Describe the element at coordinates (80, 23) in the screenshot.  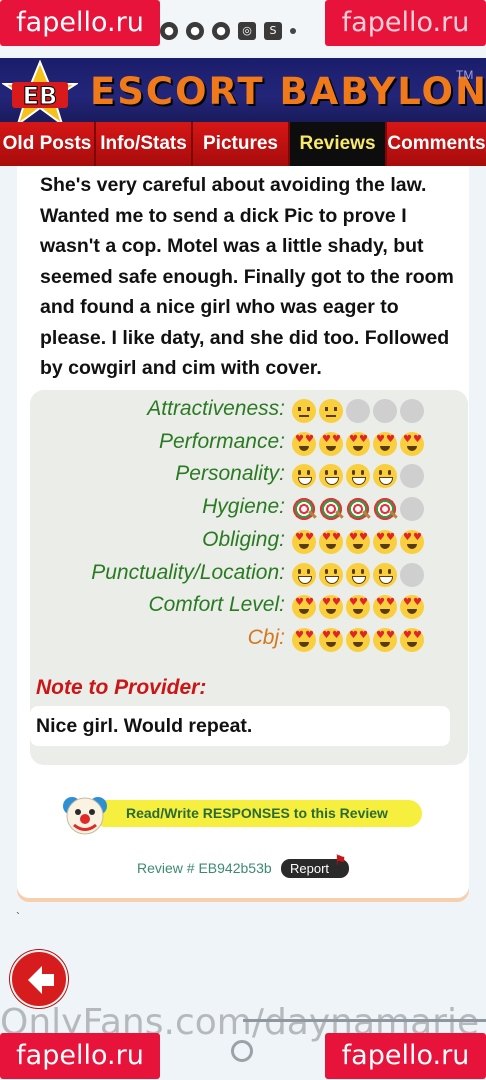
I see `watermark-top-left: fapello.ru` at that location.